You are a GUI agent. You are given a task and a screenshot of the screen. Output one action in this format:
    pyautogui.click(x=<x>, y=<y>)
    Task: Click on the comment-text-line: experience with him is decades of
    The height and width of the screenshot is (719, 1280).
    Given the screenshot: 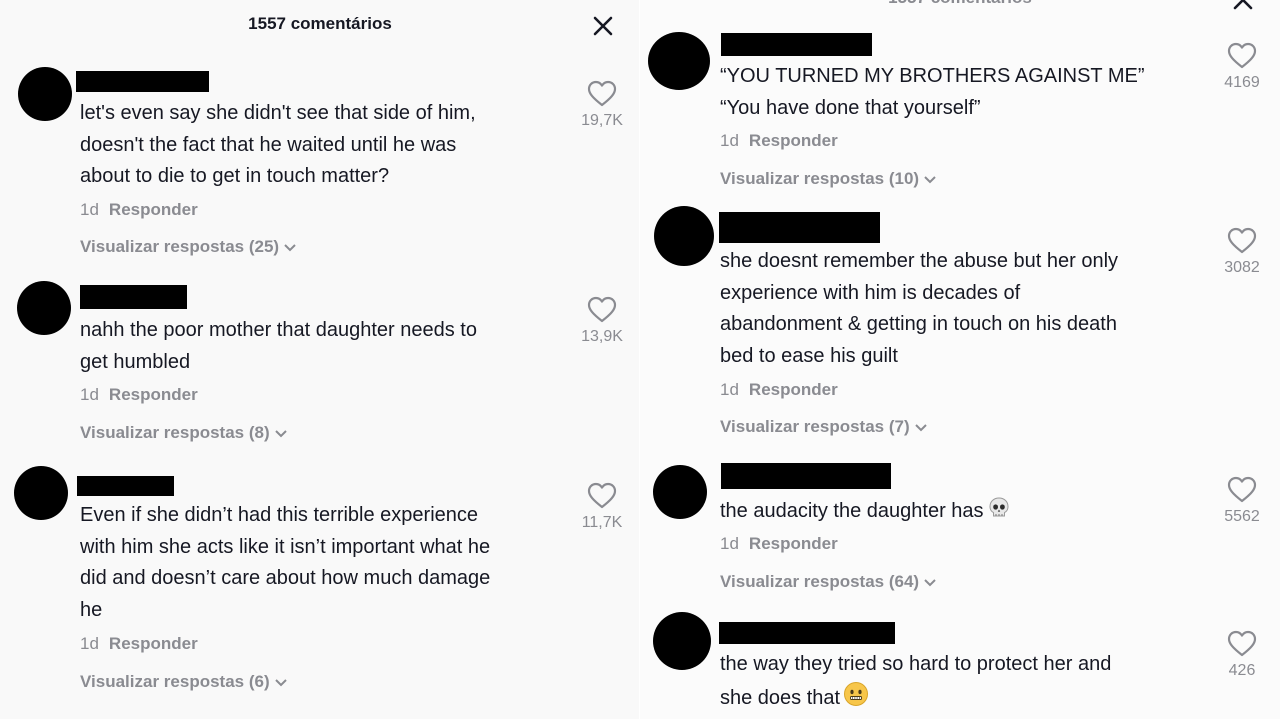 What is the action you would take?
    pyautogui.click(x=870, y=292)
    